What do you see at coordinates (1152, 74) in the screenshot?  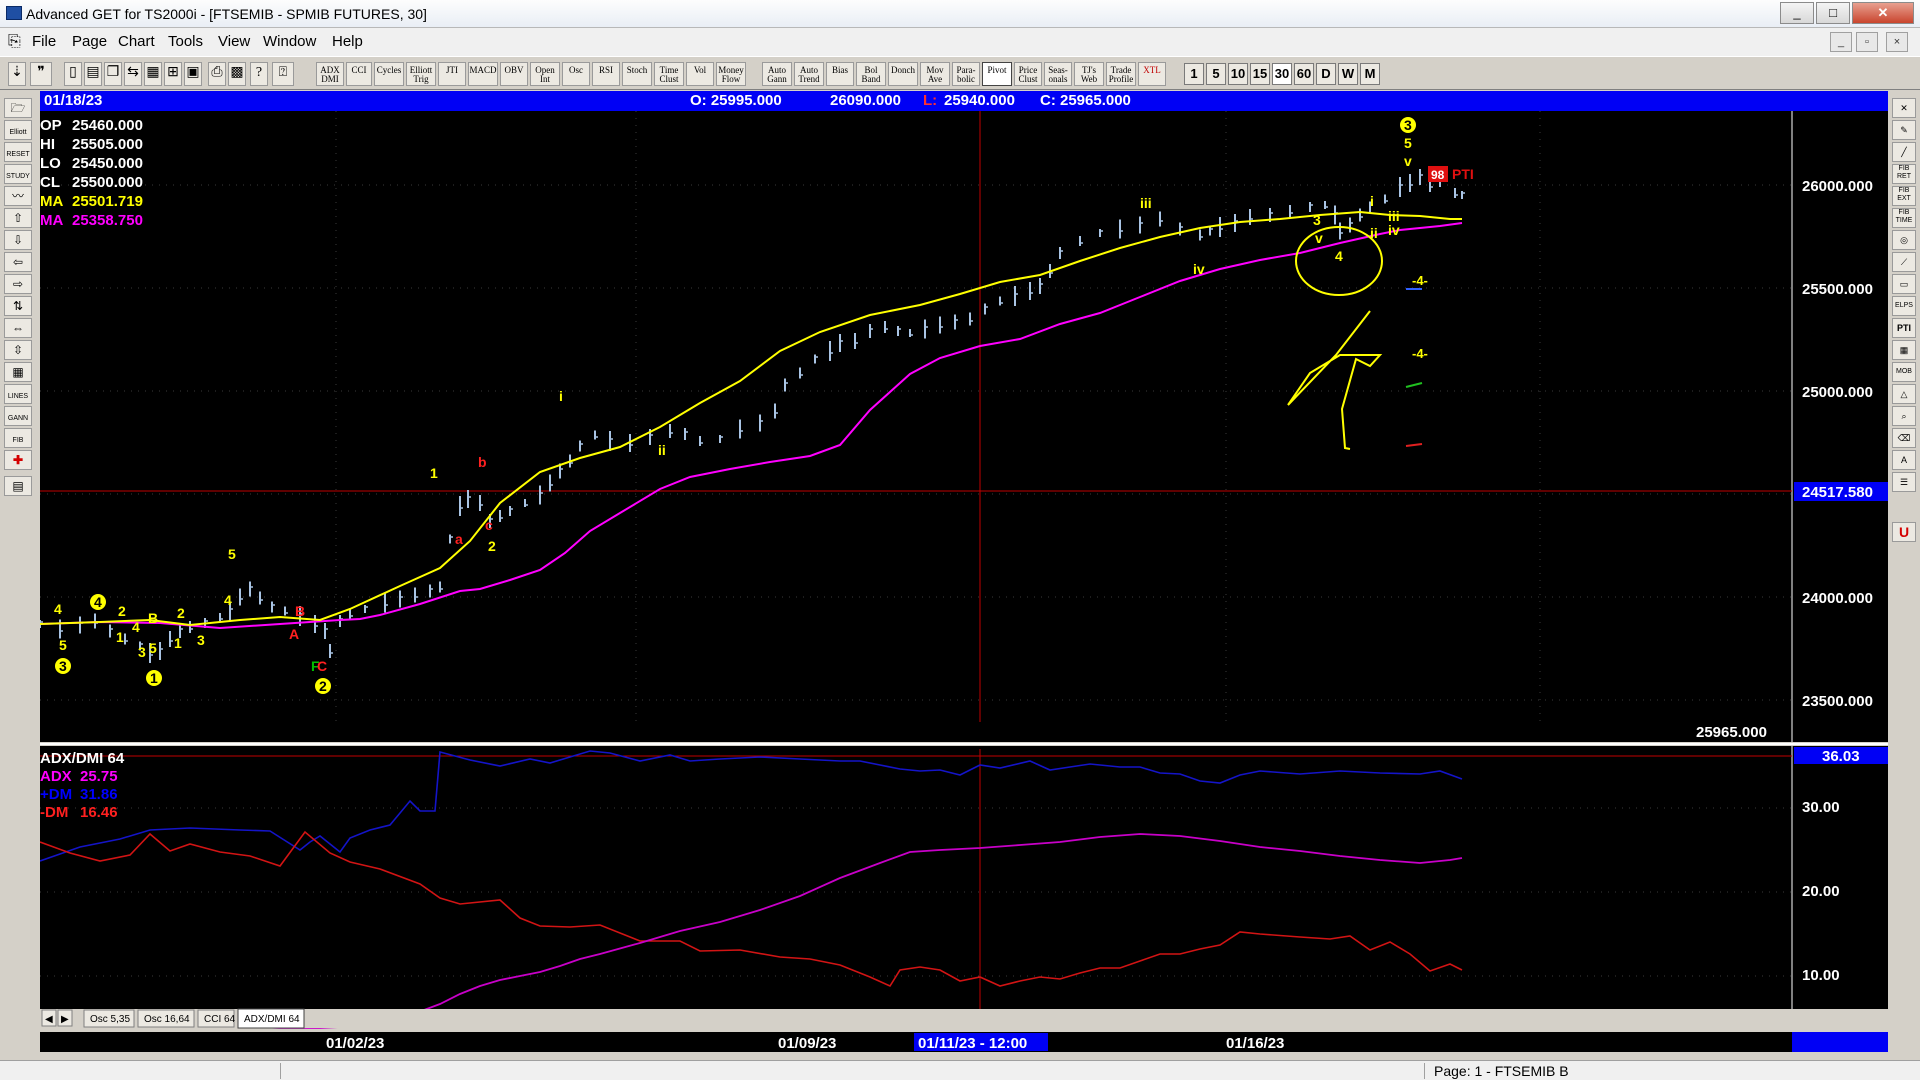 I see `study-xtl: XTL` at bounding box center [1152, 74].